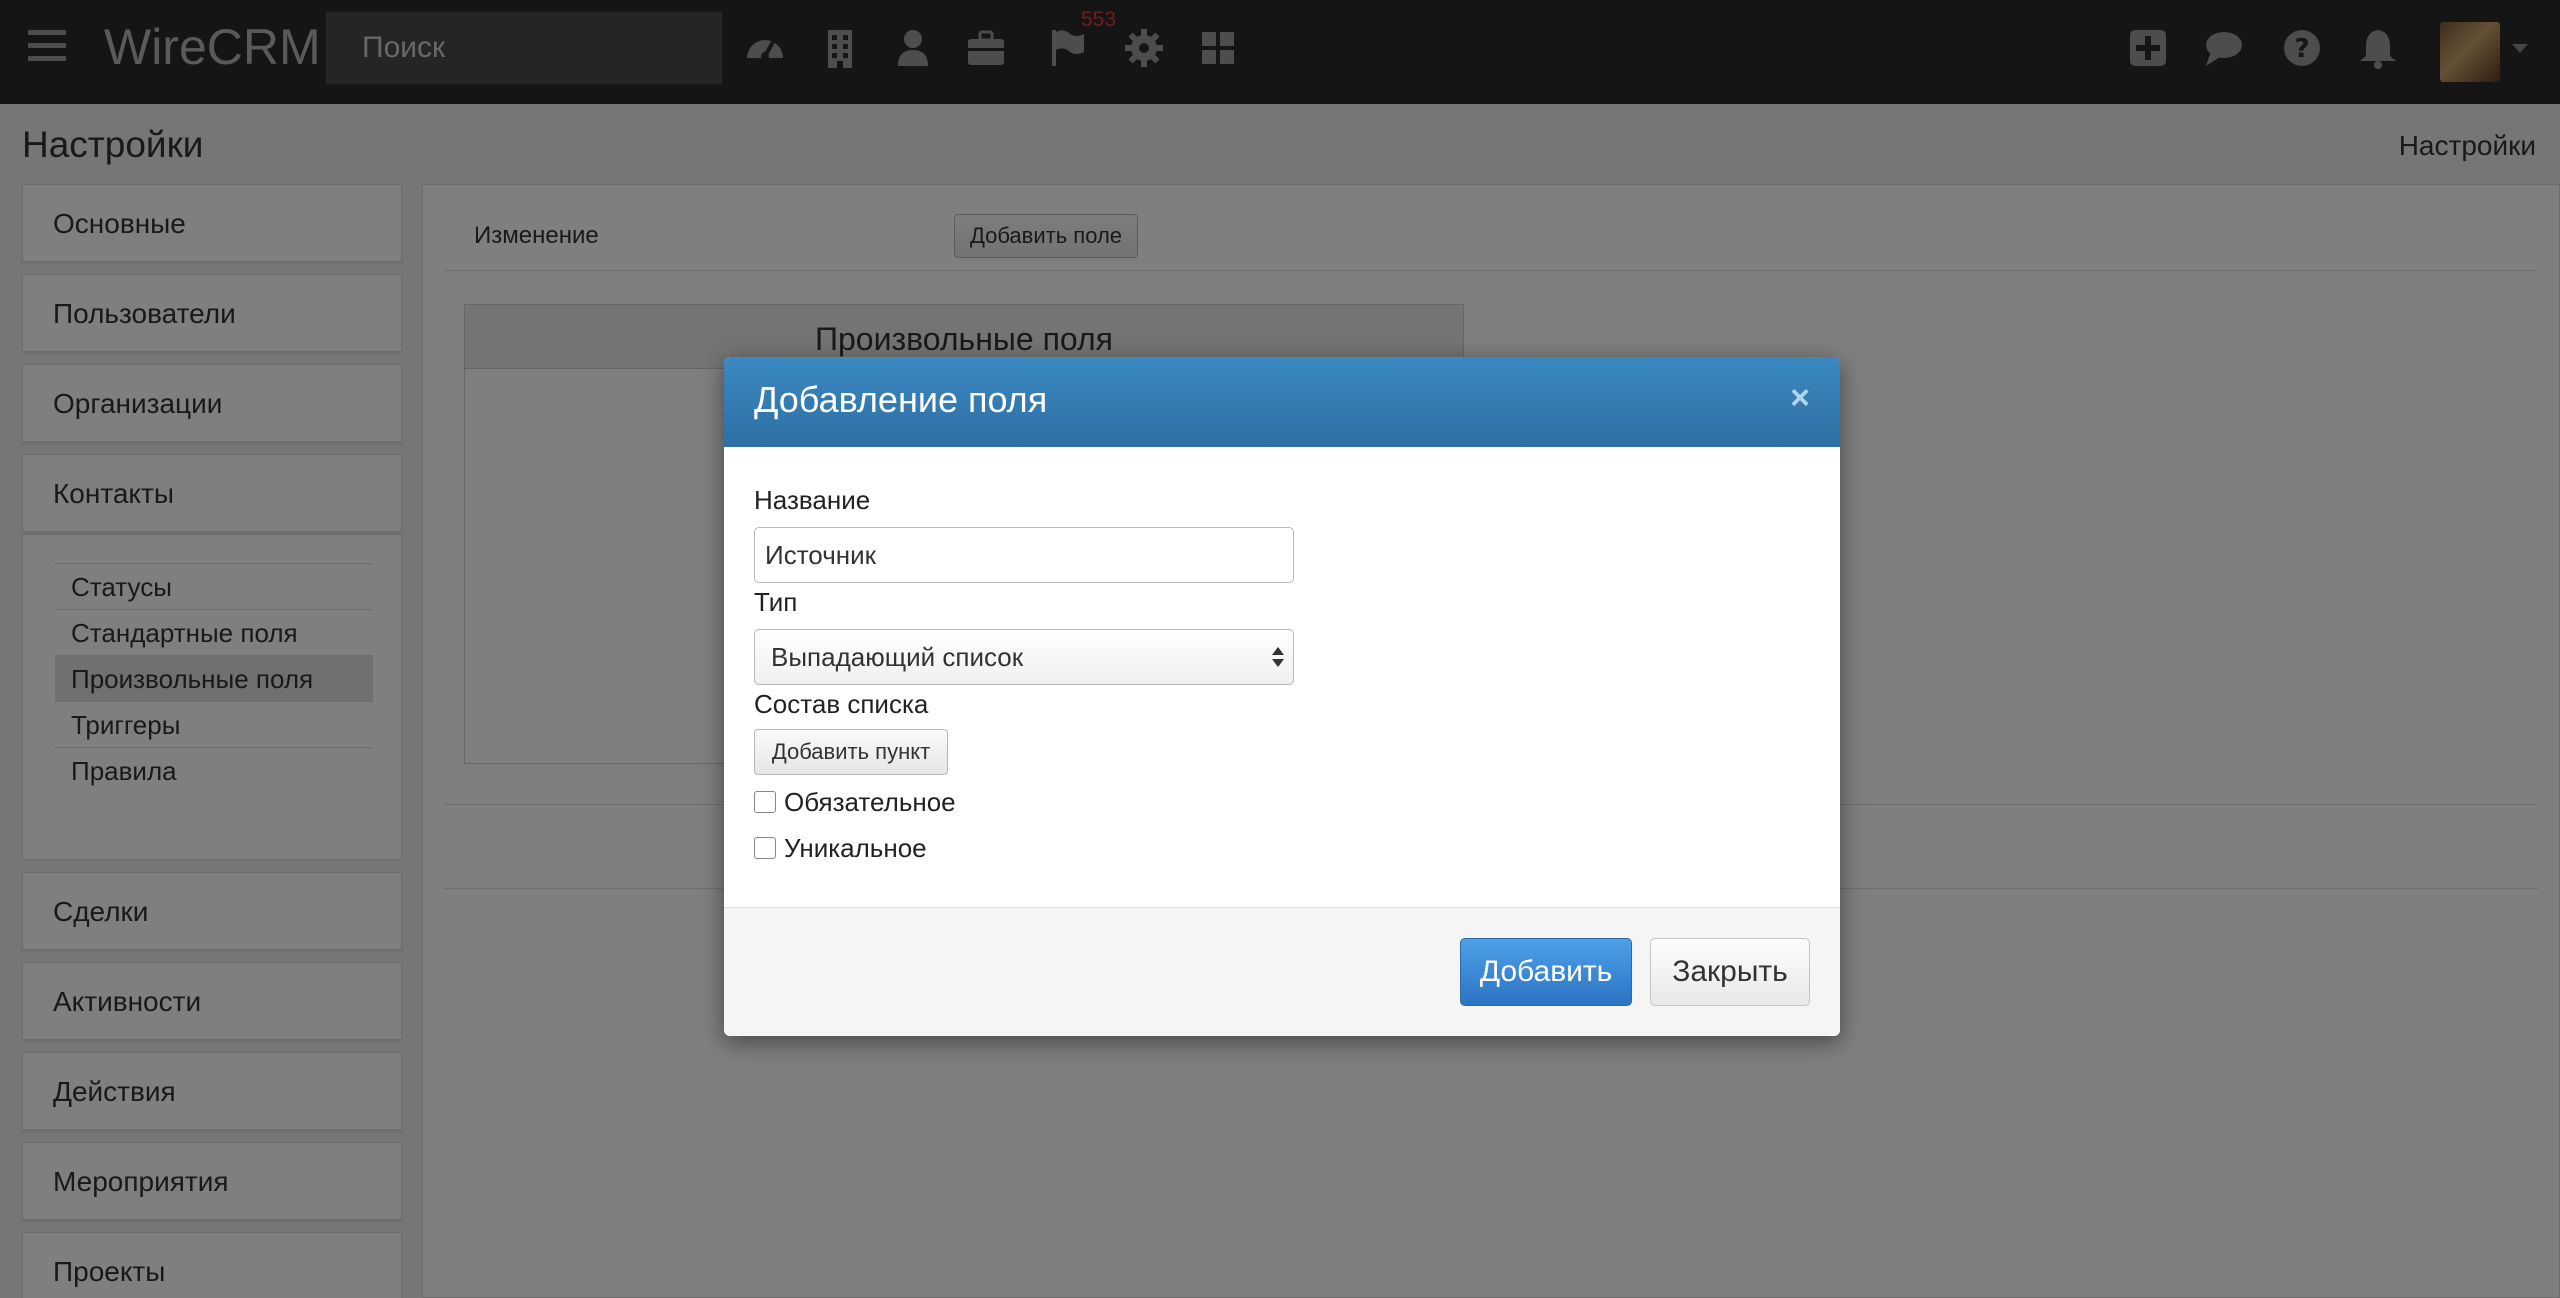 This screenshot has width=2560, height=1298. I want to click on modal-footer: Добавить Закрыть, so click(1282, 971).